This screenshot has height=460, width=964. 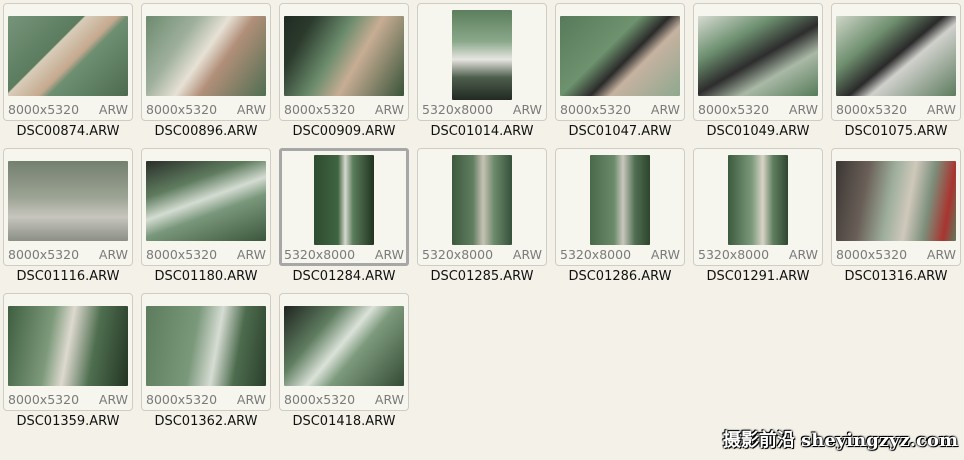 I want to click on file-name: DSC01316.ARW, so click(x=896, y=276).